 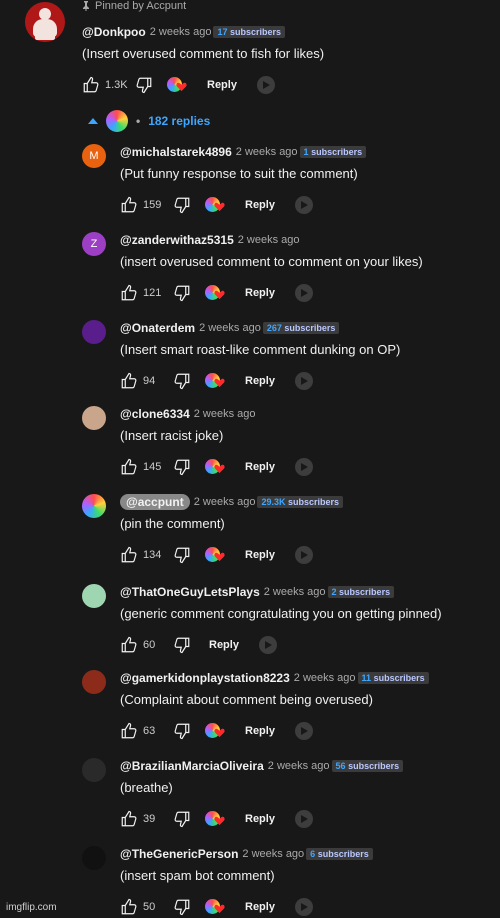 I want to click on subscriber-badge: 56 subscribers, so click(x=367, y=766).